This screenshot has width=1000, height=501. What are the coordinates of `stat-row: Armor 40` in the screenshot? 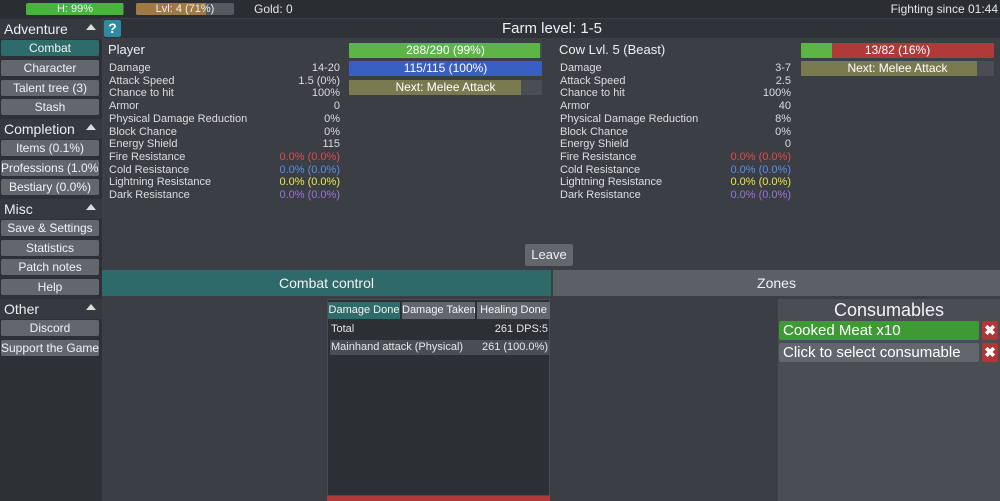 It's located at (675, 106).